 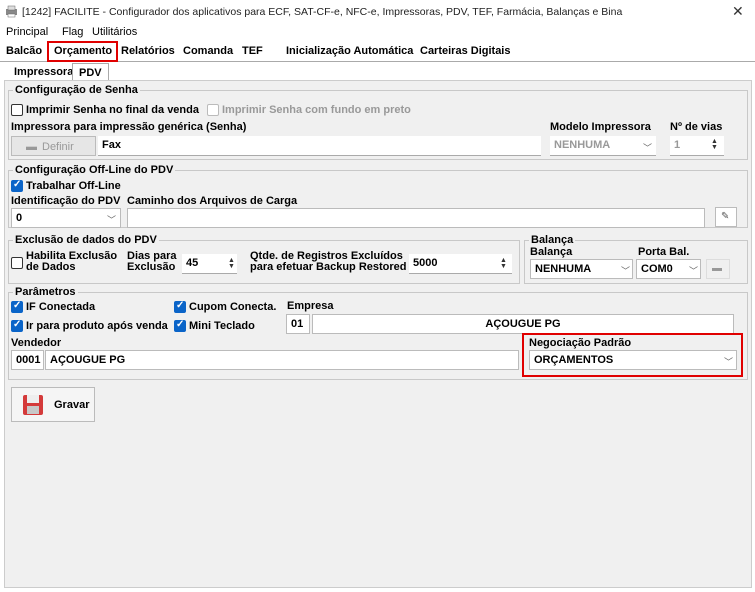 What do you see at coordinates (82, 51) in the screenshot?
I see `highlight-tab-orcamento` at bounding box center [82, 51].